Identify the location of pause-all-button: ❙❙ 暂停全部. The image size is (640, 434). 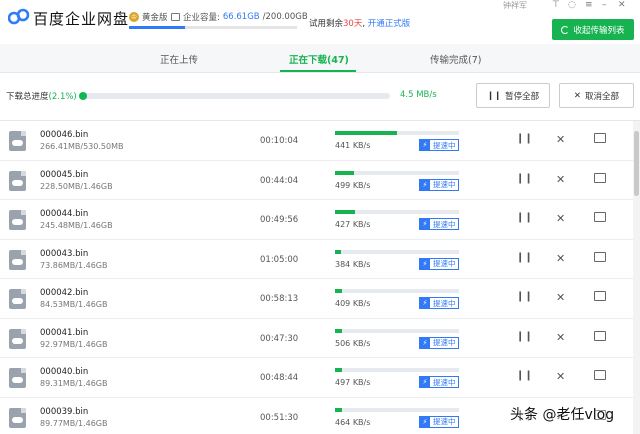
(513, 95).